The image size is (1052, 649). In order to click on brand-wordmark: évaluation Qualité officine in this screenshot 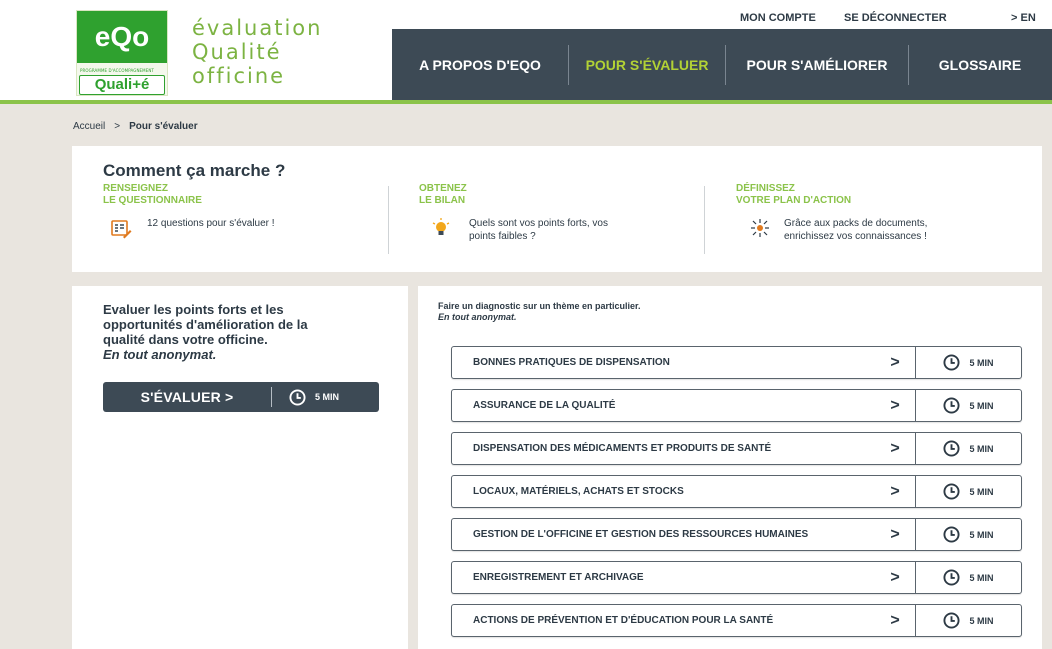, I will do `click(257, 52)`.